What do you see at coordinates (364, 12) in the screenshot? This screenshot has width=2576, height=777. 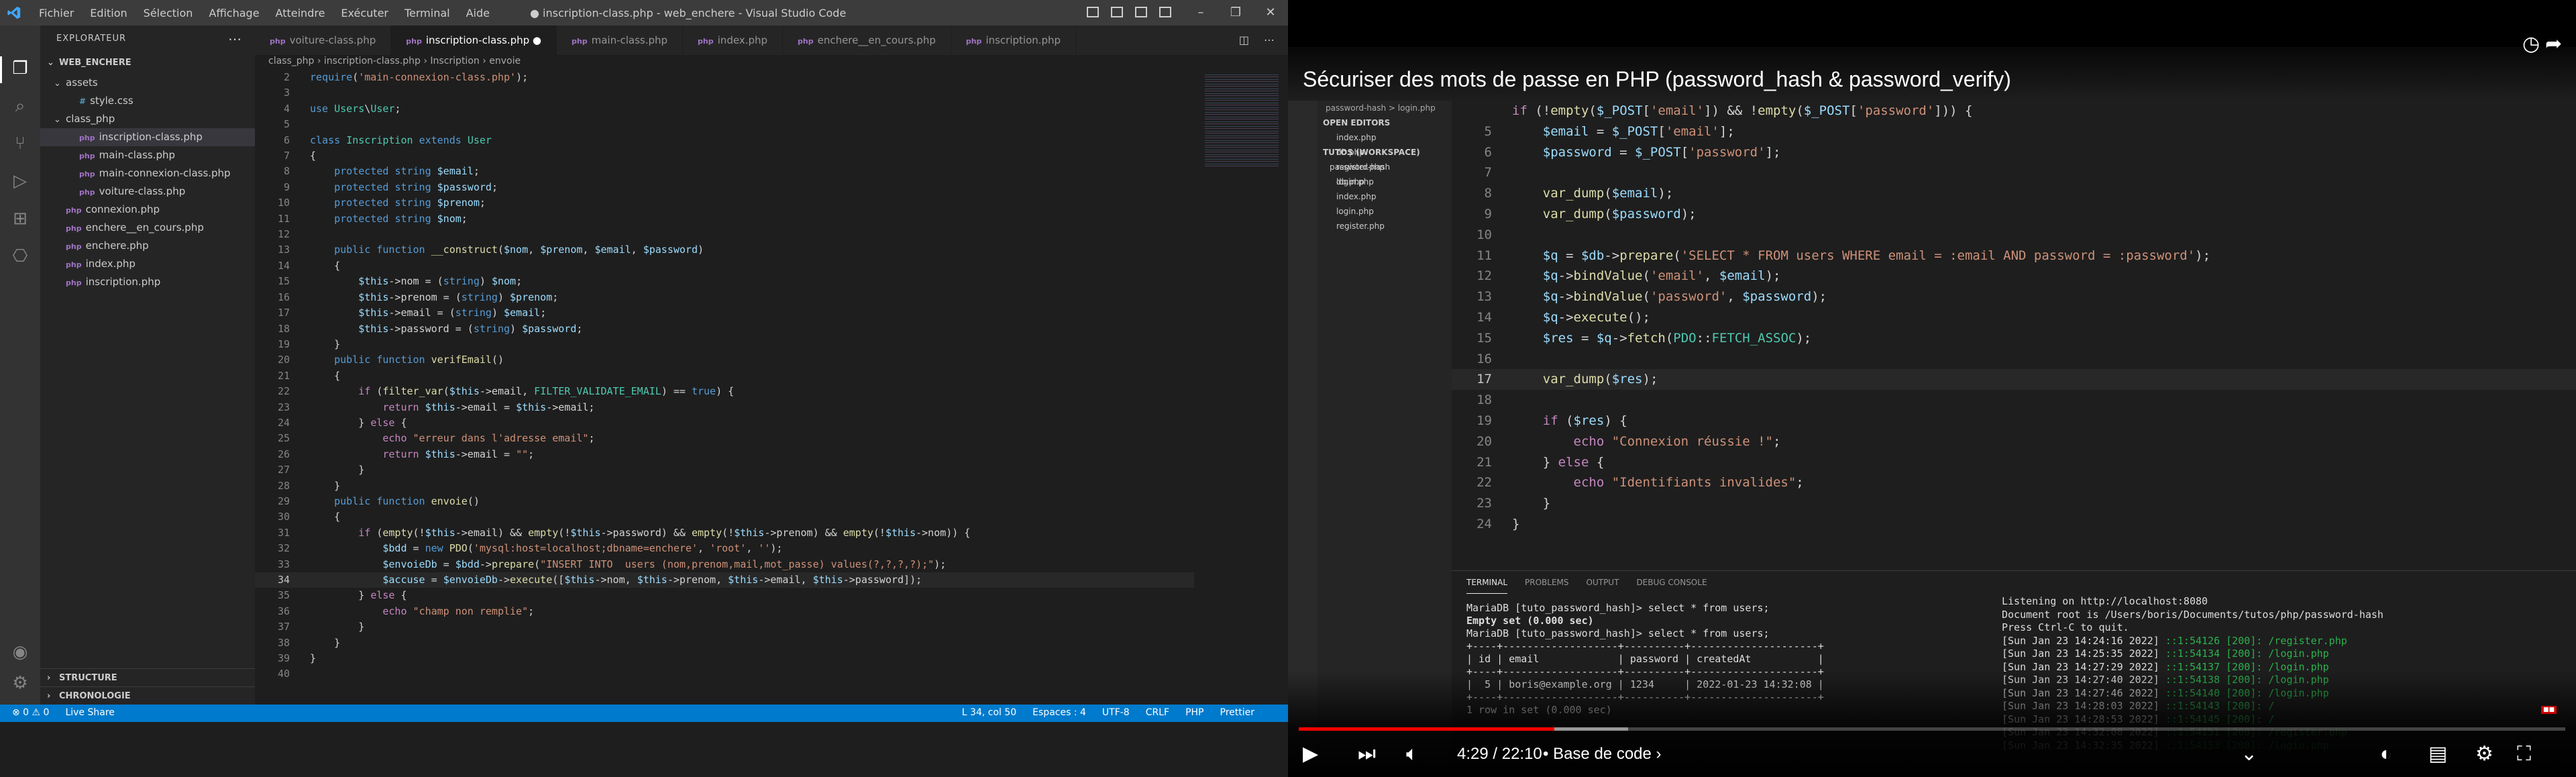 I see `menu-item: Exécuter` at bounding box center [364, 12].